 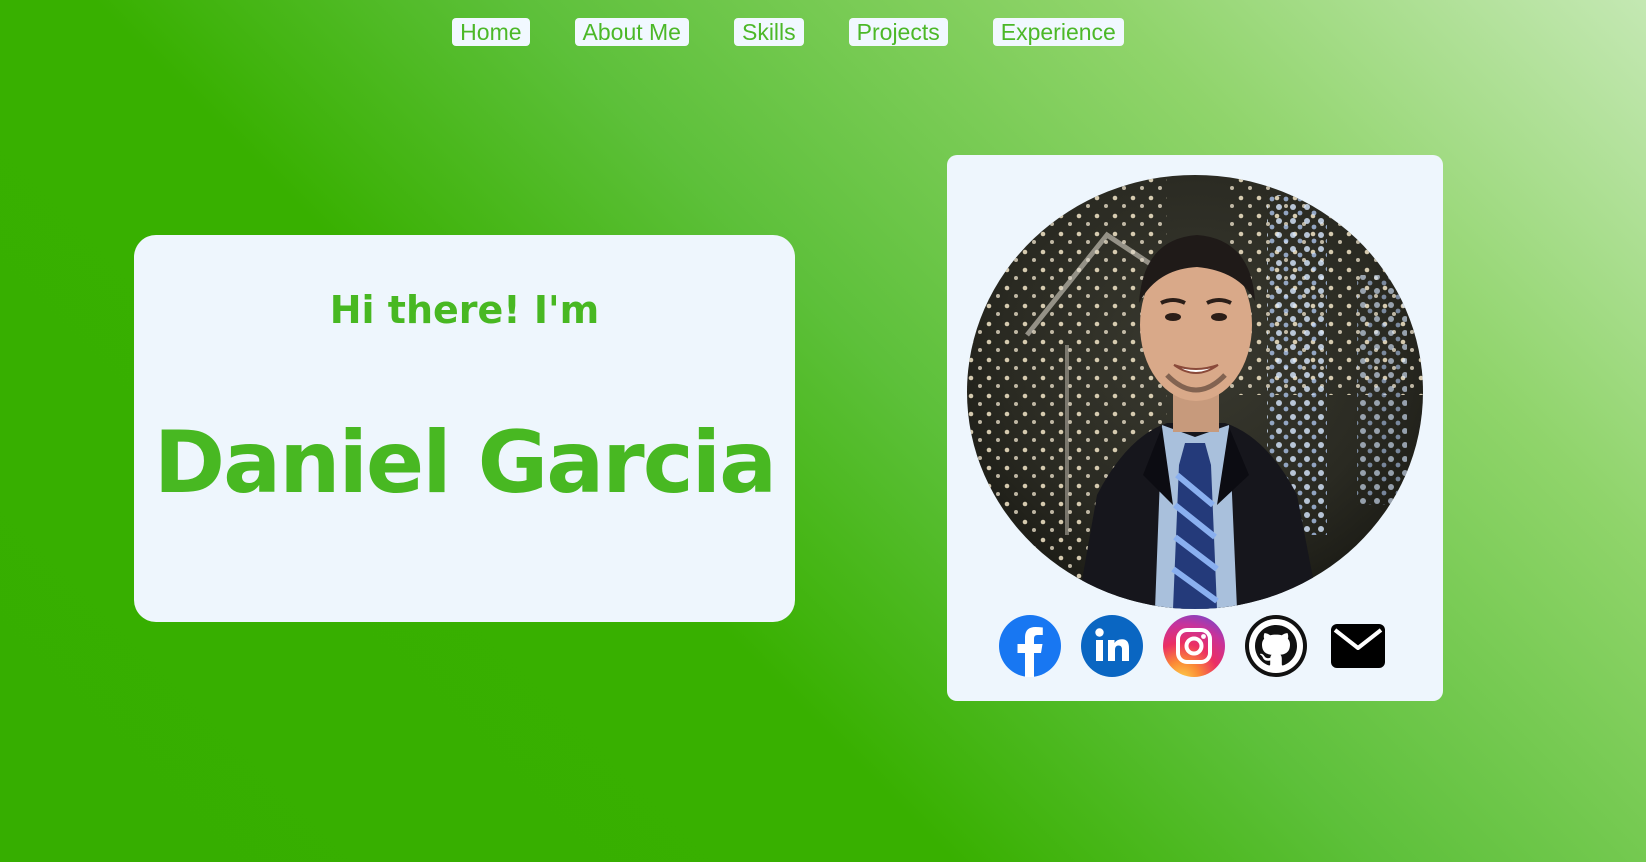 What do you see at coordinates (1030, 646) in the screenshot?
I see `facebook-icon` at bounding box center [1030, 646].